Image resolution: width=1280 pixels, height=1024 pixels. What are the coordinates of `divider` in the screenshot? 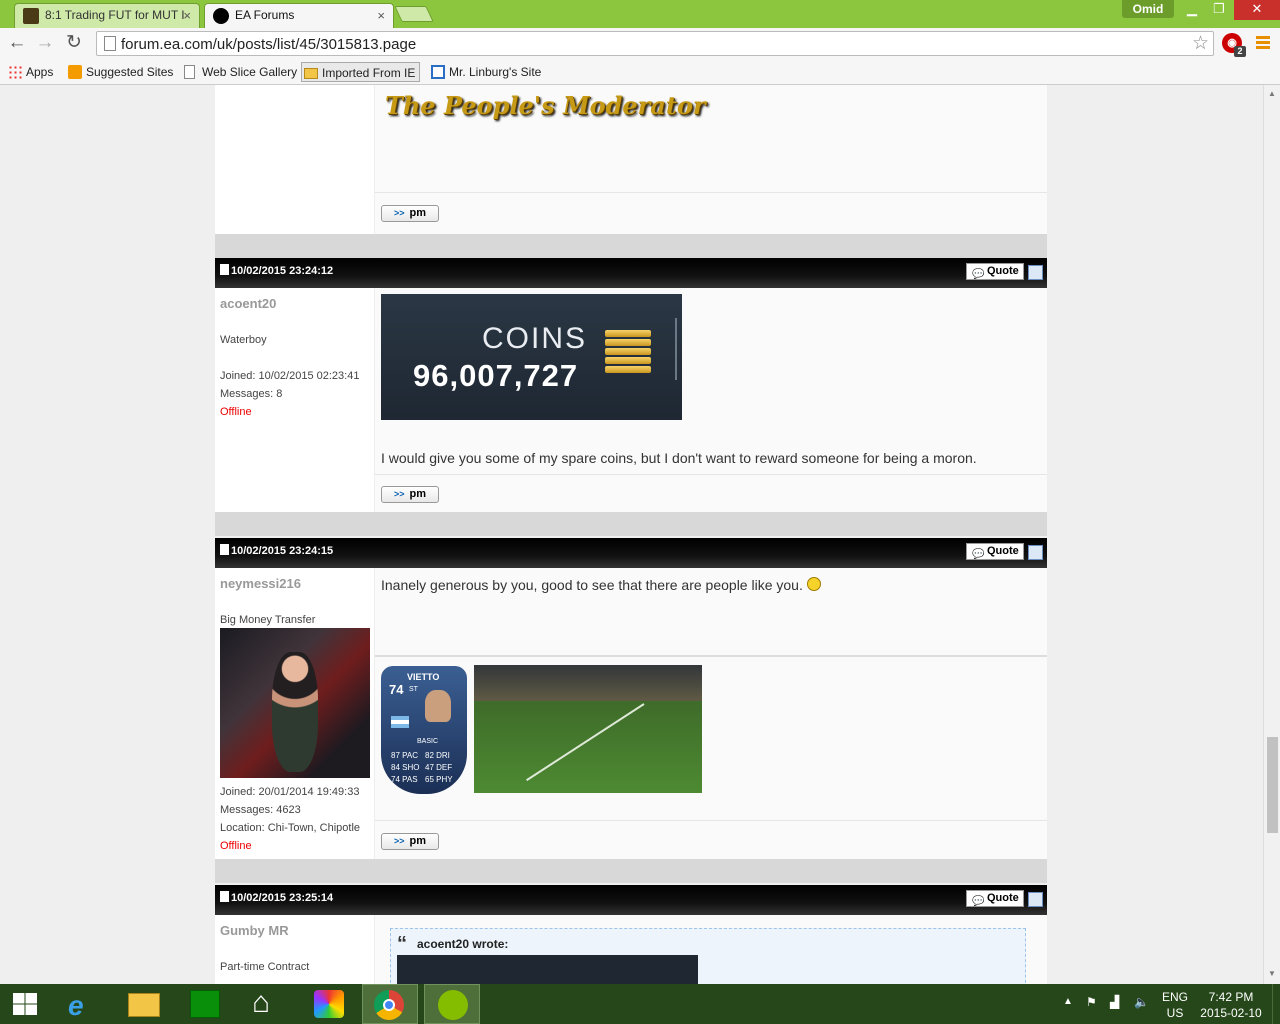 It's located at (676, 349).